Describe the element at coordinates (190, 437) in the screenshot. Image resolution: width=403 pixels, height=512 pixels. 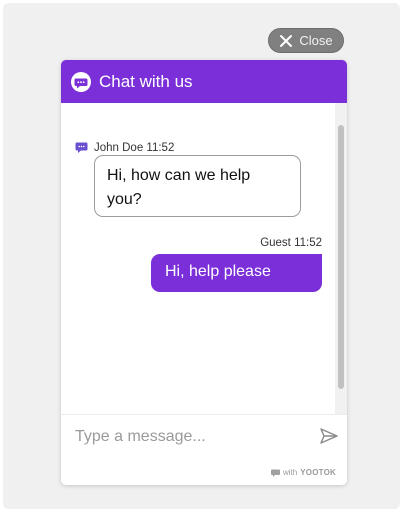
I see `message-input` at that location.